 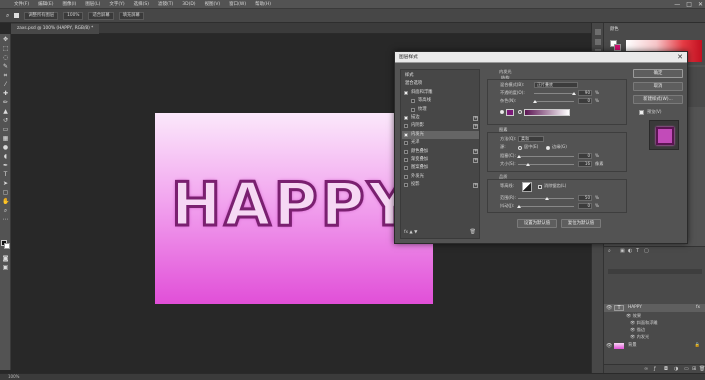 What do you see at coordinates (406, 118) in the screenshot?
I see `stroke-checkbox` at bounding box center [406, 118].